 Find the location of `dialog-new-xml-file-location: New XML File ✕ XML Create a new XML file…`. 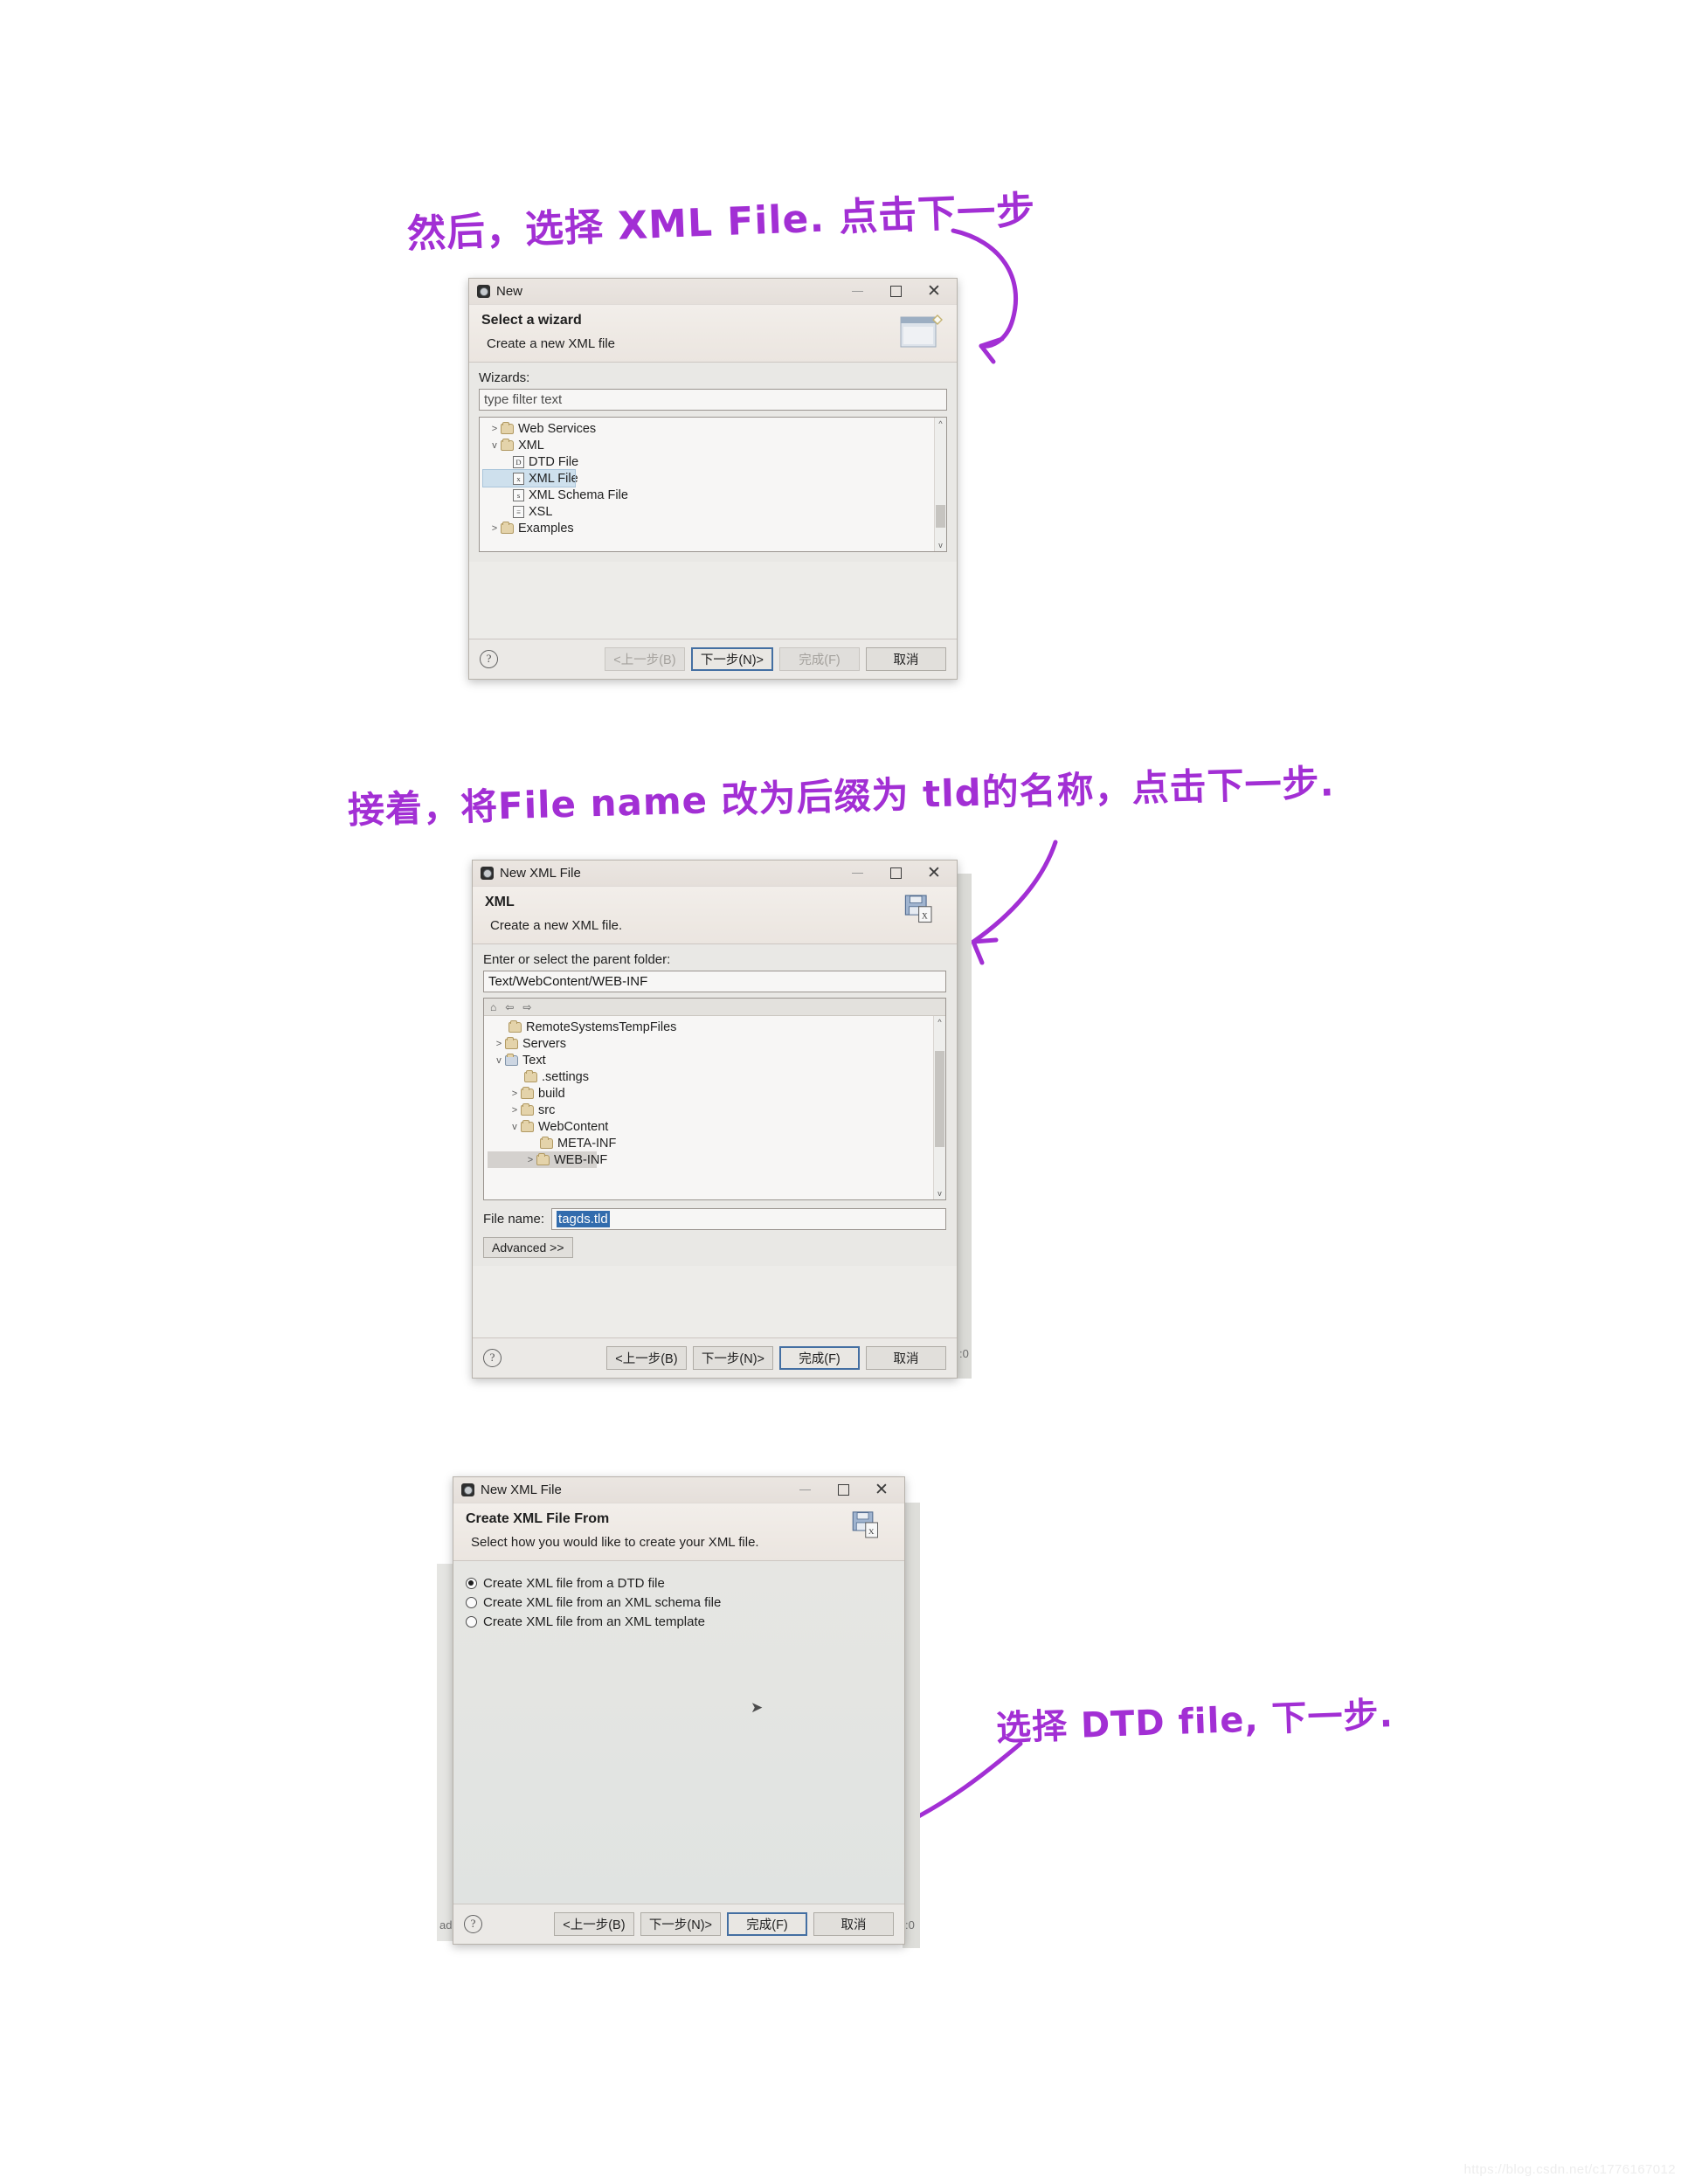

dialog-new-xml-file-location: New XML File ✕ XML Create a new XML file… is located at coordinates (715, 1119).